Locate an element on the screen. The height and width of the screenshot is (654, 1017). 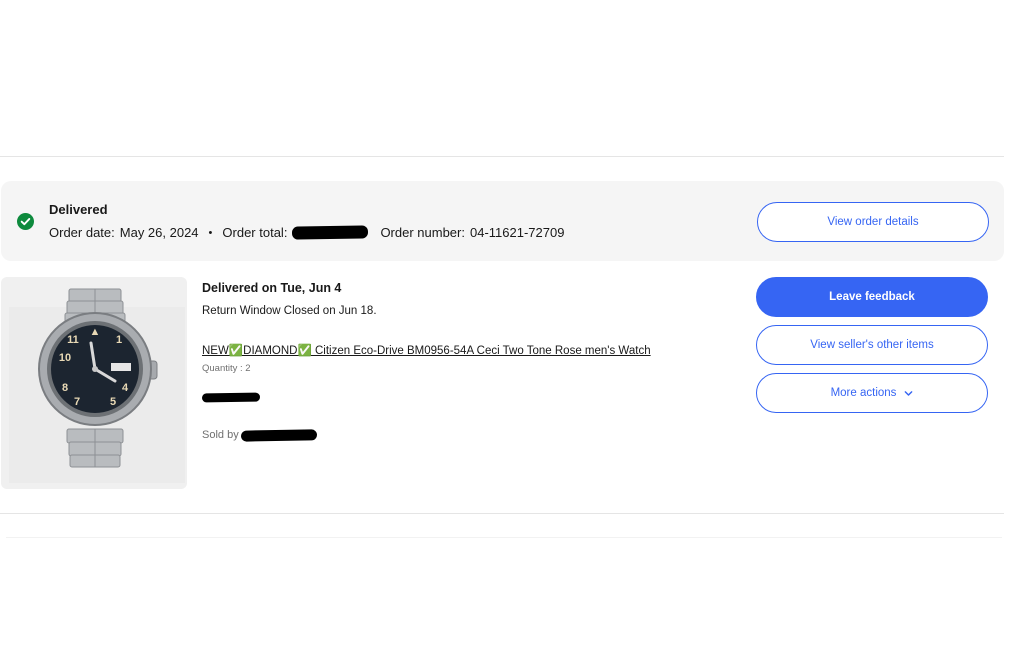
order-number: 04-11621-72709 is located at coordinates (517, 232).